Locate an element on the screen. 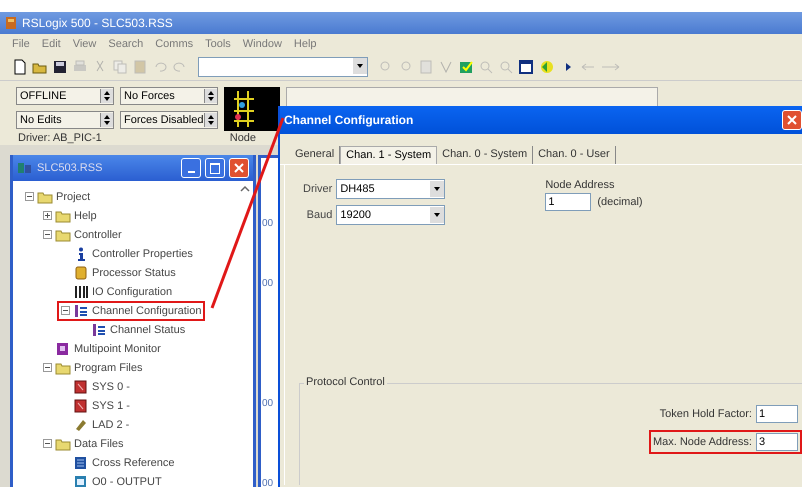 Image resolution: width=802 pixels, height=487 pixels. tree-item: Data Files is located at coordinates (83, 444).